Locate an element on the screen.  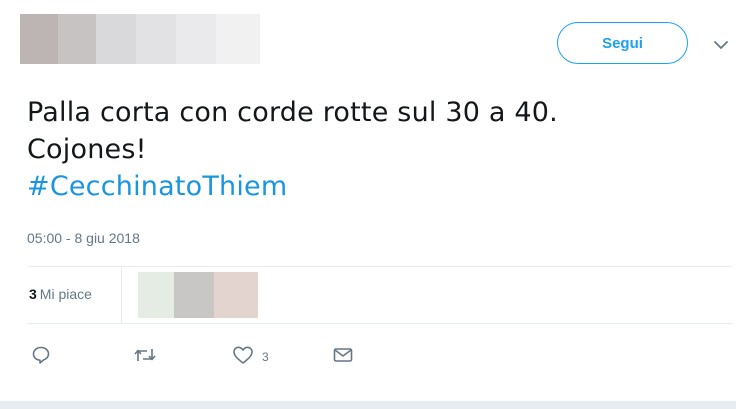
retweet-button is located at coordinates (145, 355).